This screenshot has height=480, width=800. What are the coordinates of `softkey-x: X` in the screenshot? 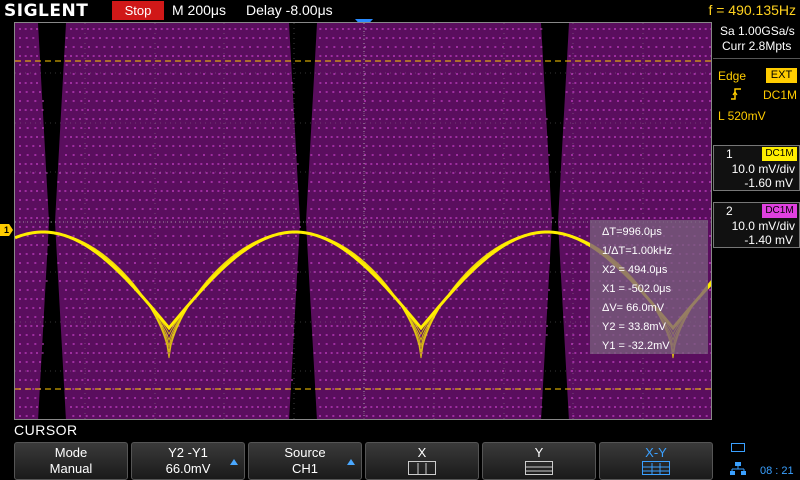 It's located at (422, 461).